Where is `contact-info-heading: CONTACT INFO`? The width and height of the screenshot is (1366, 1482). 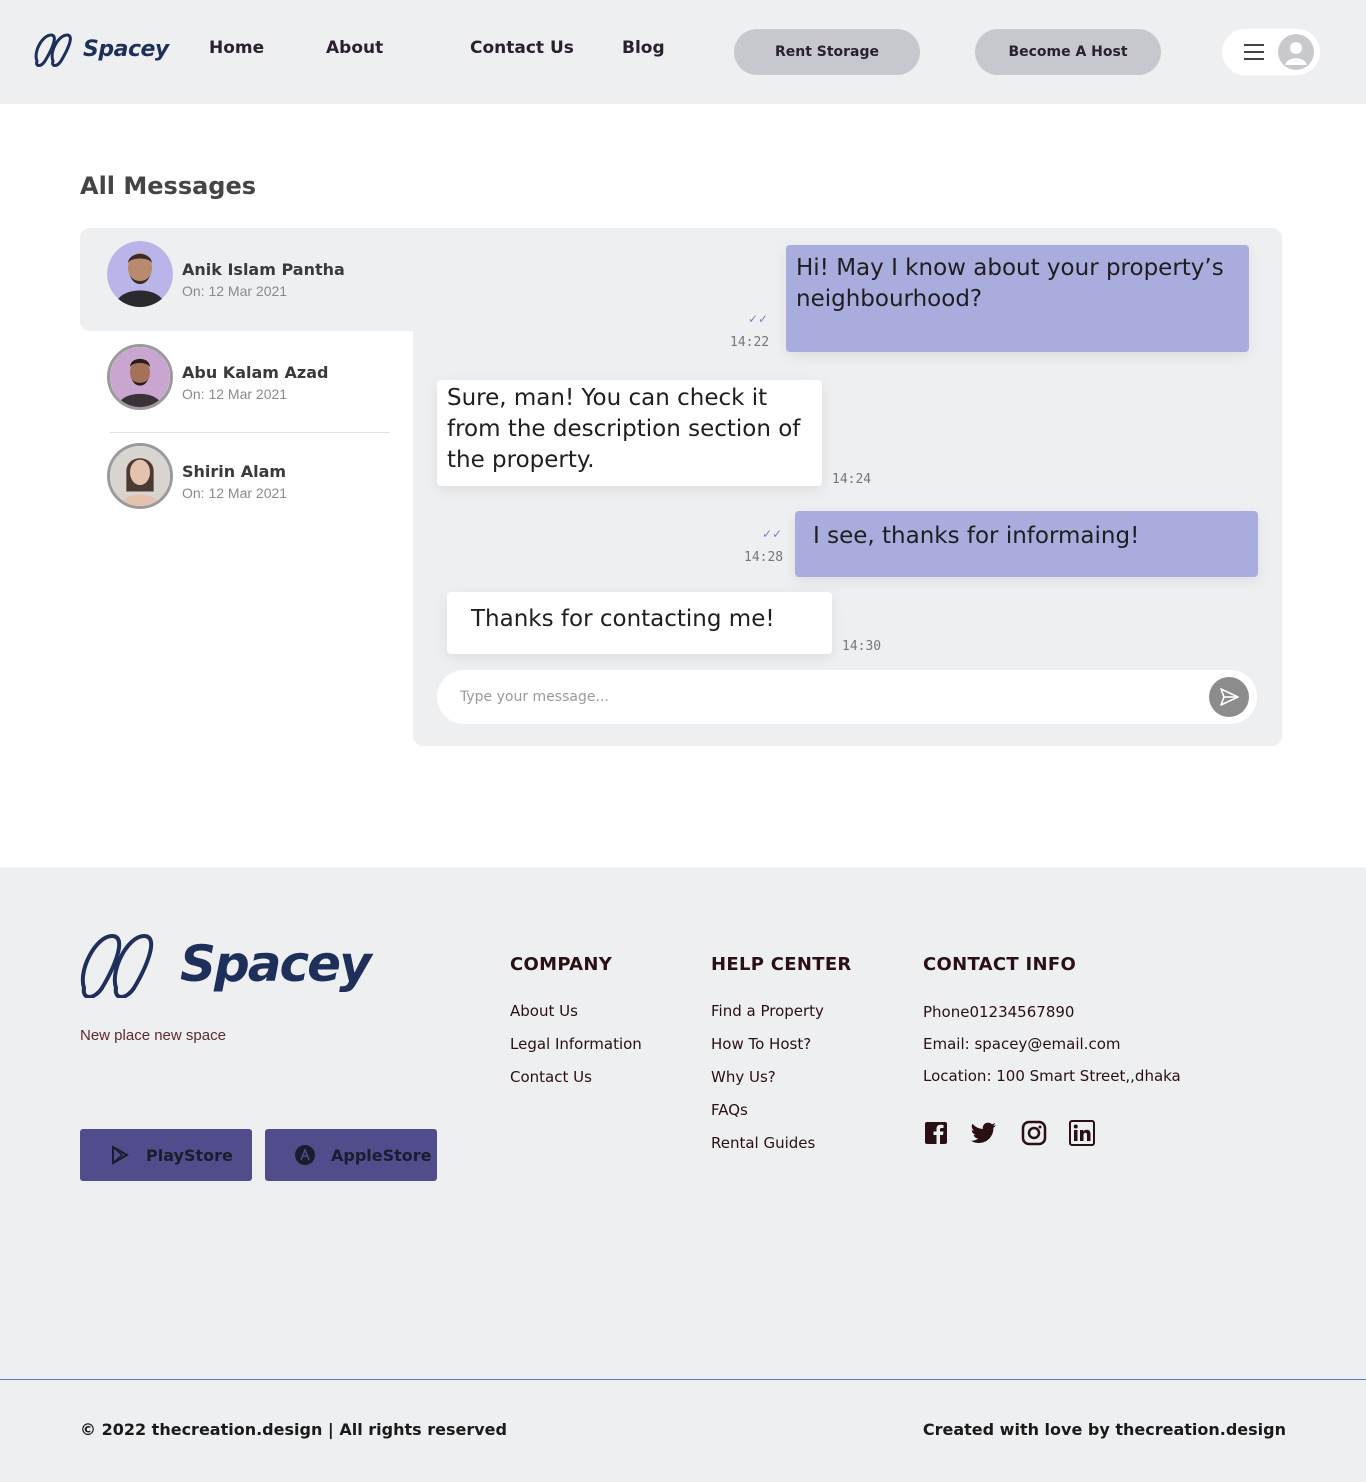 contact-info-heading: CONTACT INFO is located at coordinates (1000, 964).